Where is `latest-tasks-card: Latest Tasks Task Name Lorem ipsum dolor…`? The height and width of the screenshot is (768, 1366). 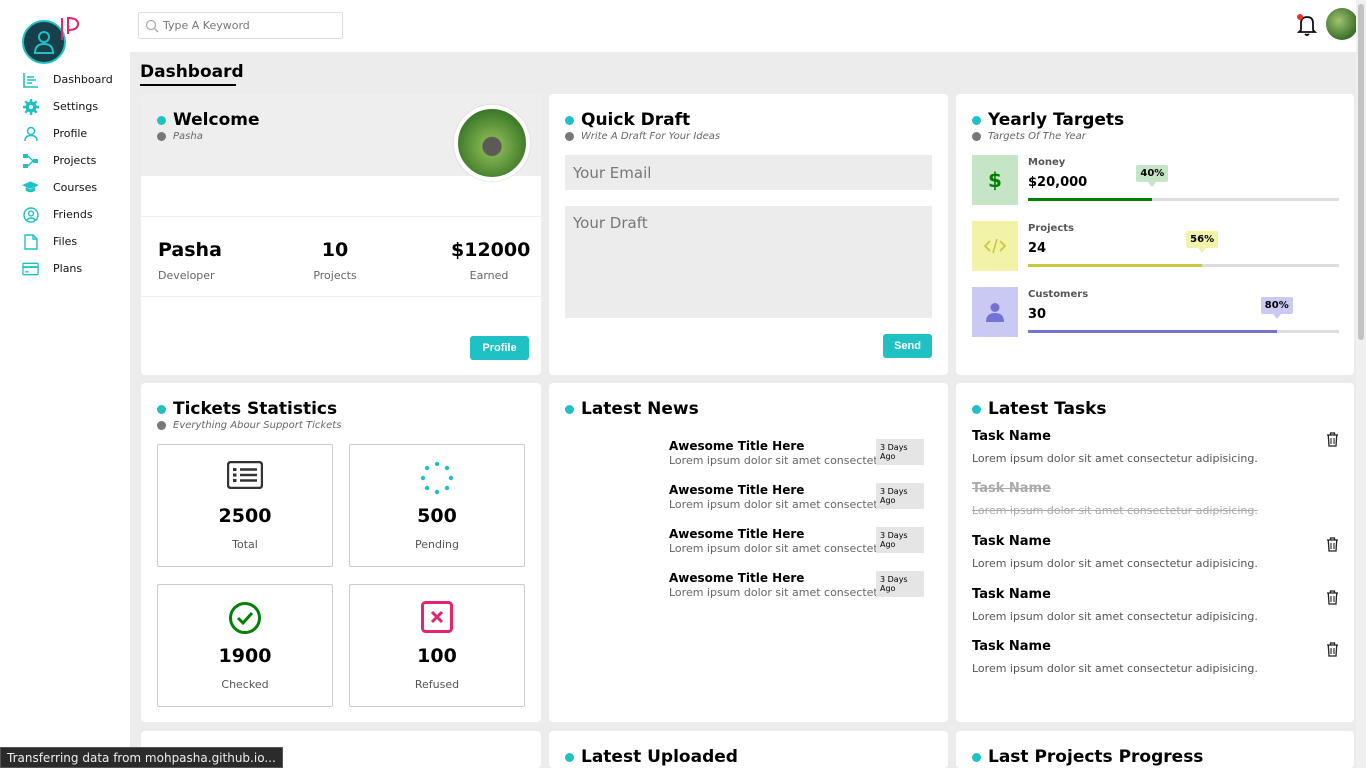
latest-tasks-card: Latest Tasks Task Name Lorem ipsum dolor… is located at coordinates (1155, 552).